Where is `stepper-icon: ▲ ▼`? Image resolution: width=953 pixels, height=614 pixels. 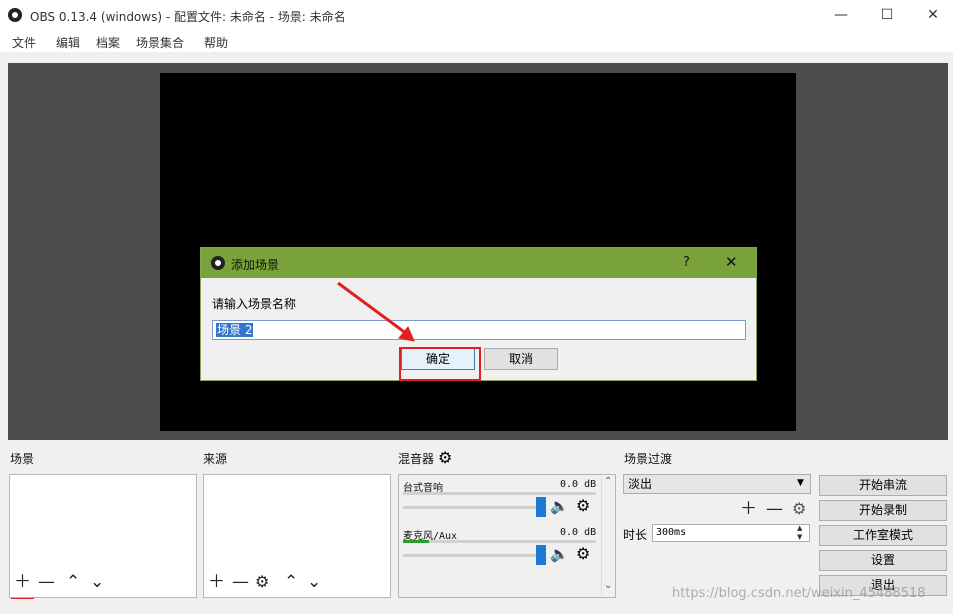
stepper-icon: ▲ ▼ is located at coordinates (799, 533).